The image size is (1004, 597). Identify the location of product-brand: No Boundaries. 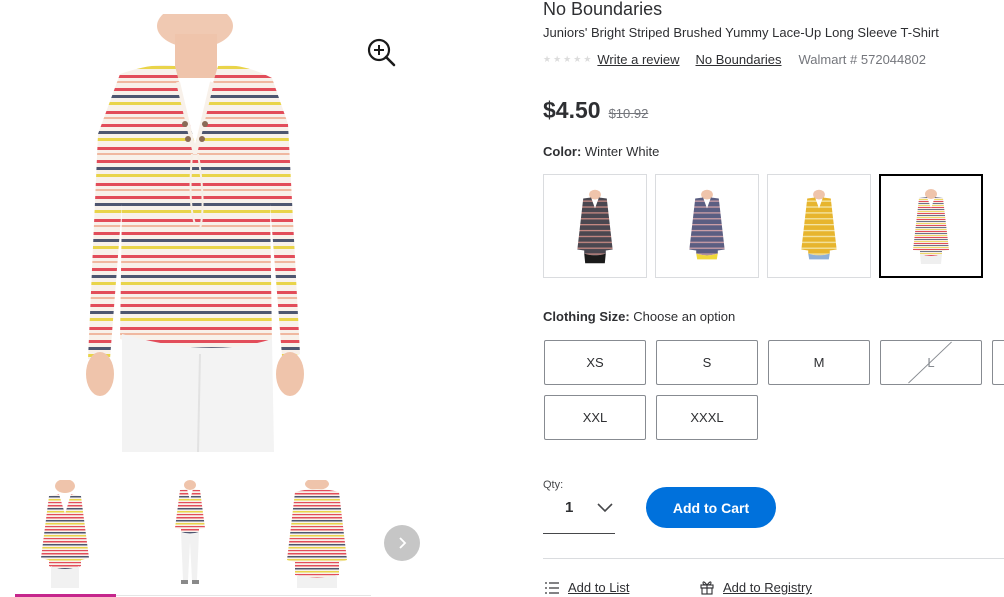
(603, 9).